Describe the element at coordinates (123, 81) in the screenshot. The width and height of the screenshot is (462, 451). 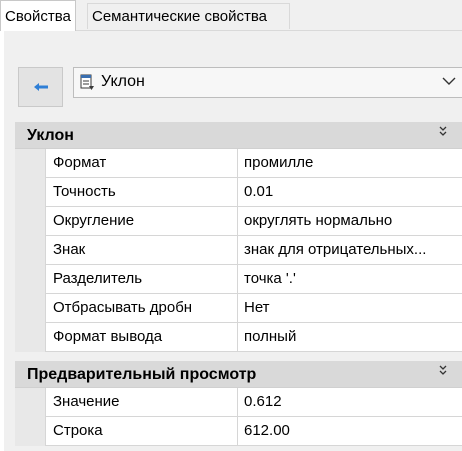
I see `selector-value: Уклон` at that location.